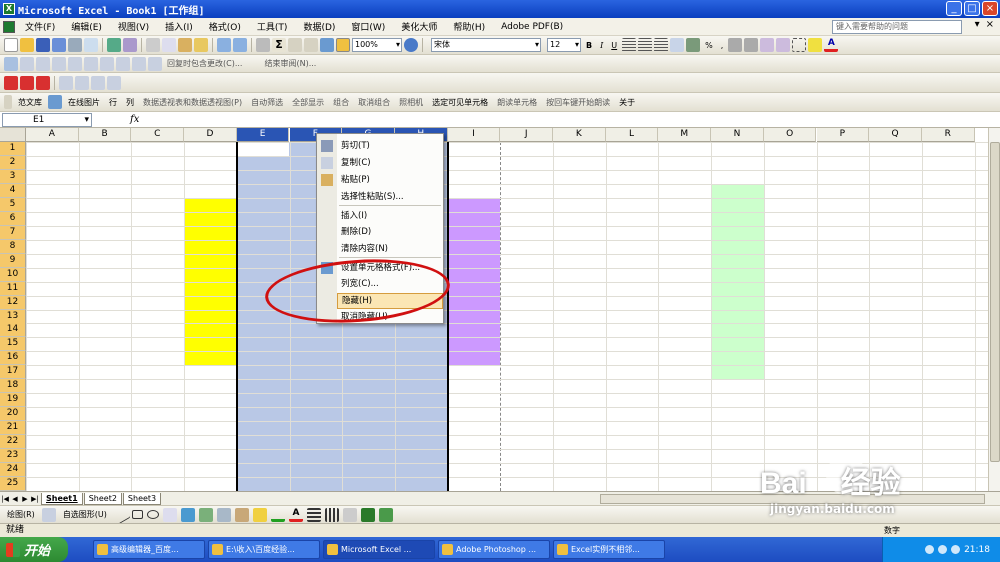 This screenshot has height=562, width=1000. What do you see at coordinates (13, 456) in the screenshot?
I see `row-header-23: 23` at bounding box center [13, 456].